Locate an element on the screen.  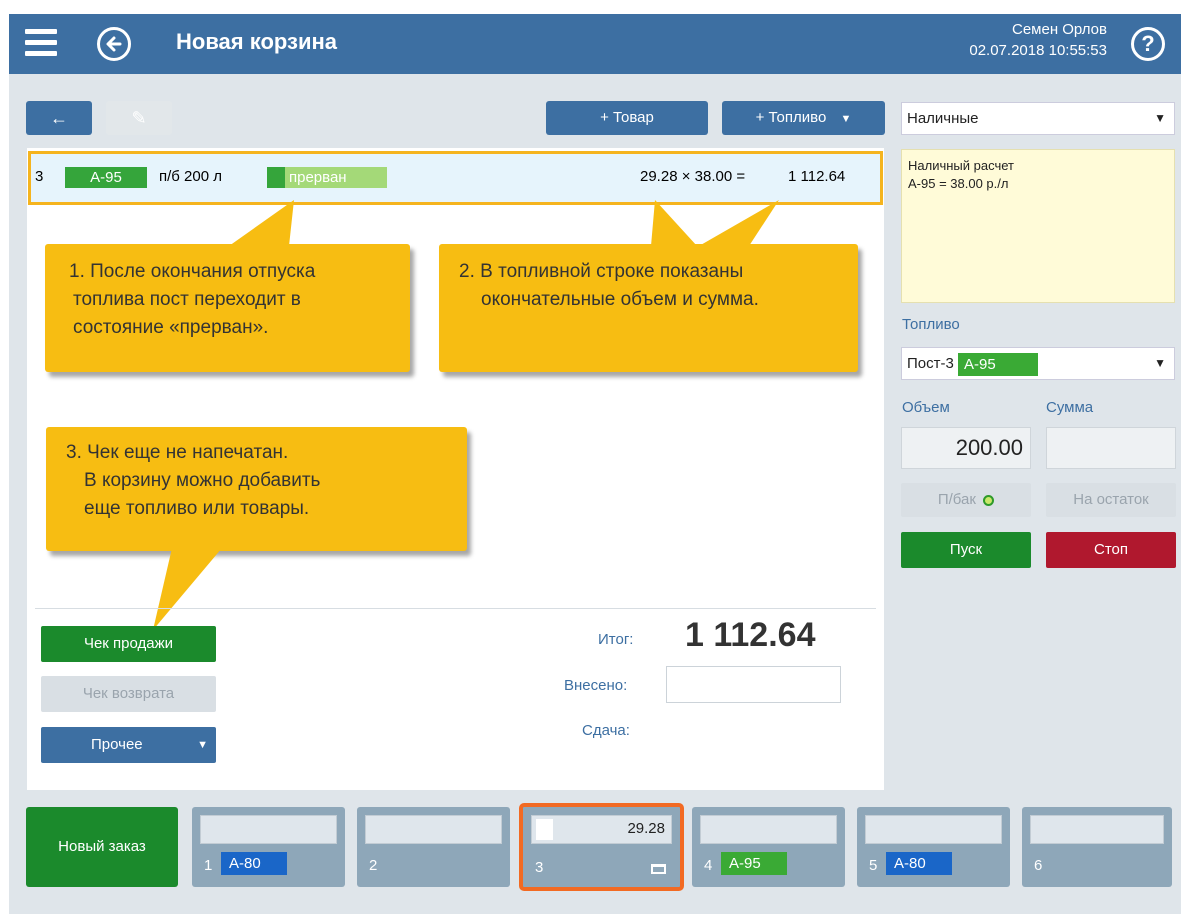
other-dropdown-button: Прочее ▼ is located at coordinates (128, 745).